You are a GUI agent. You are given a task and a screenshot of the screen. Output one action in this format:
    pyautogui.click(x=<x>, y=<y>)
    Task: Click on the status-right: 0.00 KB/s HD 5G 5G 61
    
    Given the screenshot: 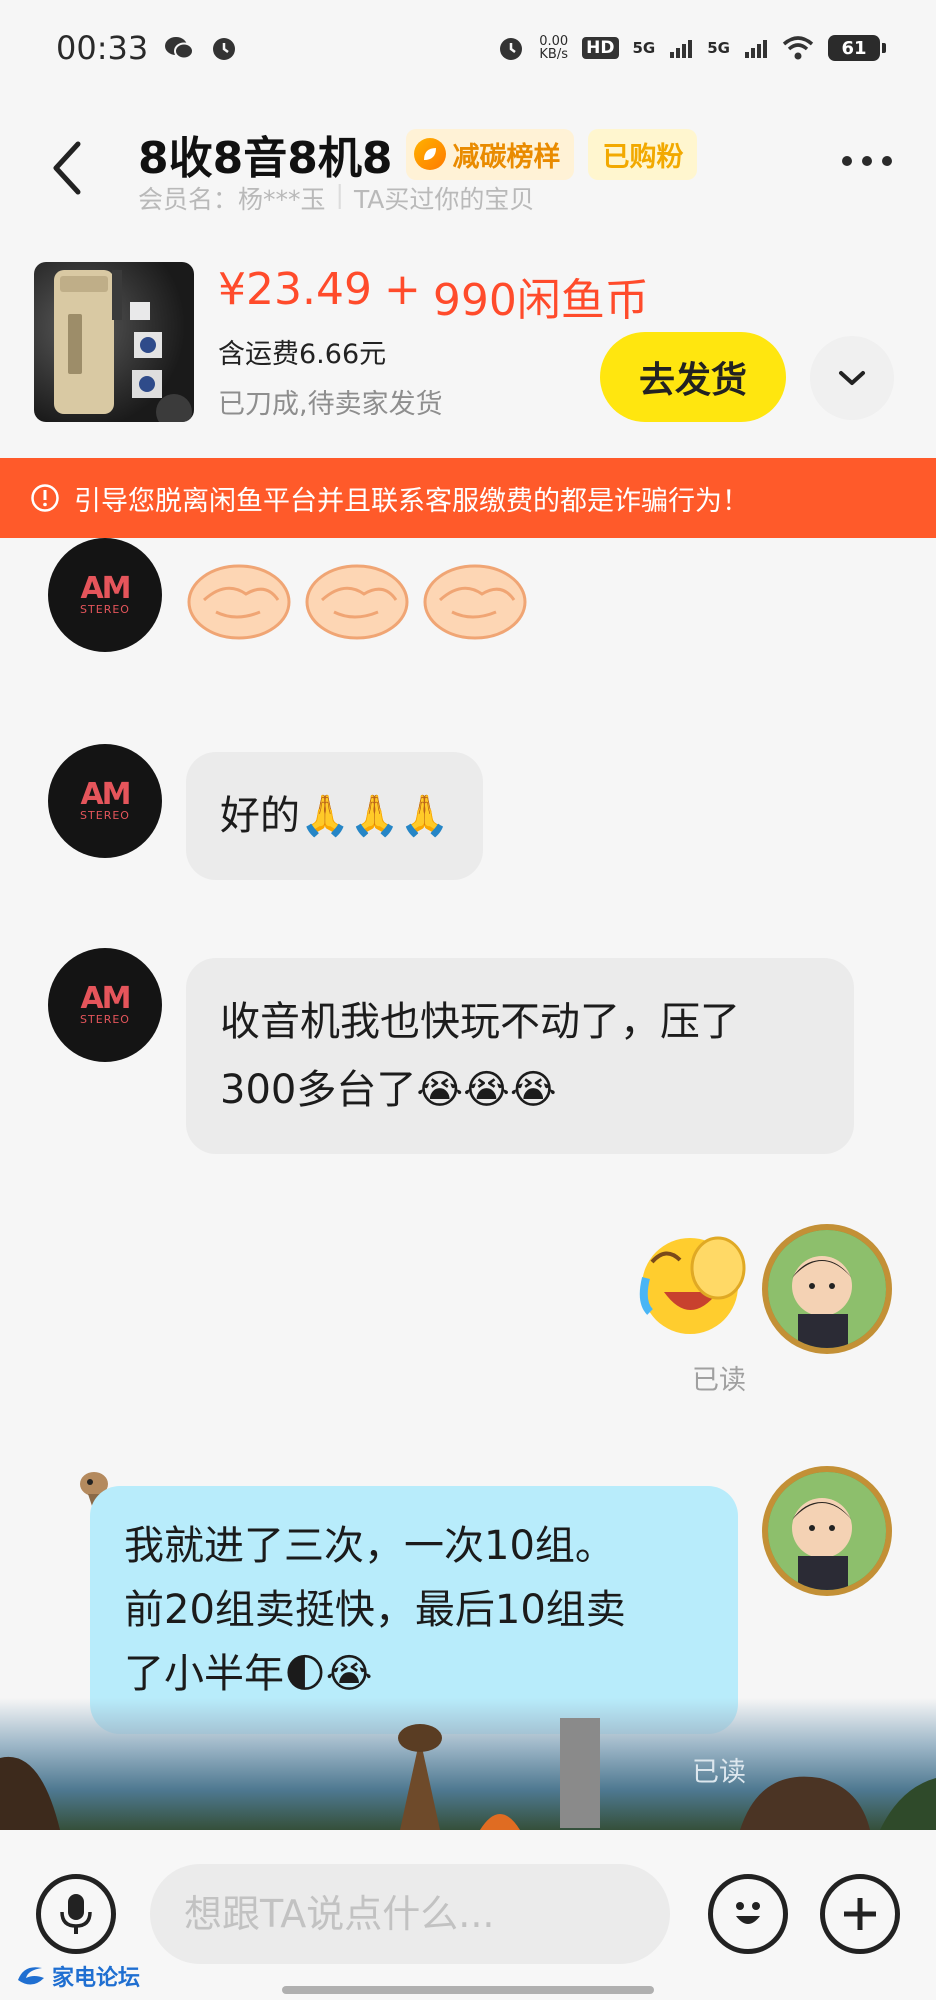 What is the action you would take?
    pyautogui.click(x=691, y=48)
    